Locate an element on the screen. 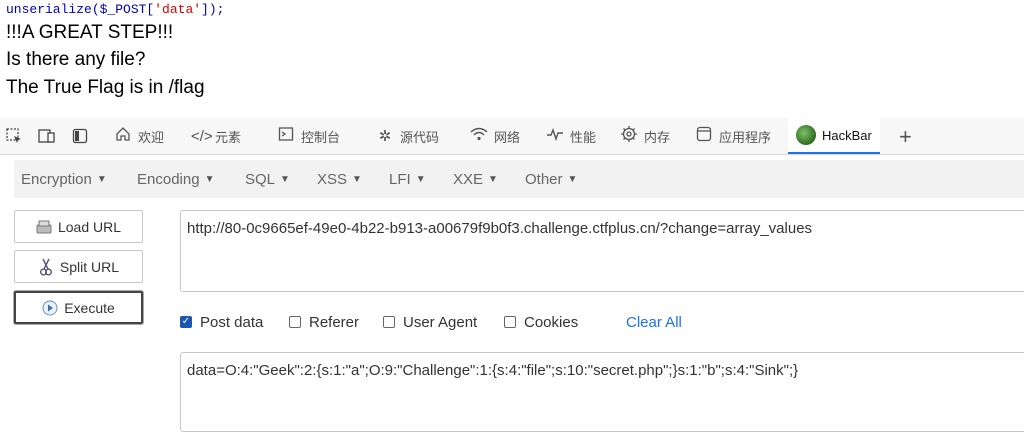  inspect-element-icon is located at coordinates (14, 136).